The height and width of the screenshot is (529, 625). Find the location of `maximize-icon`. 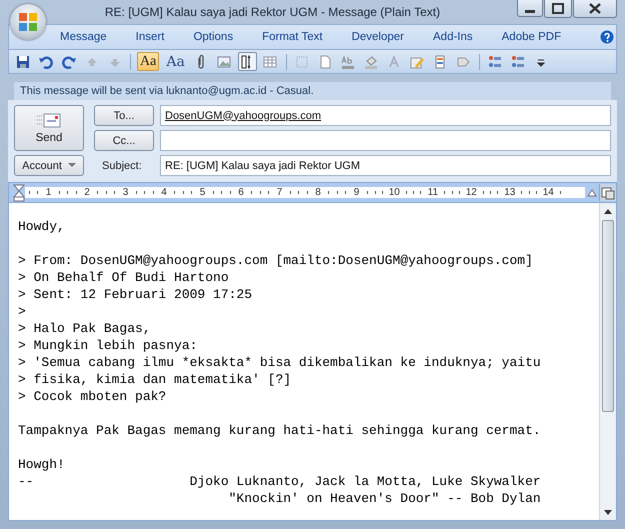

maximize-icon is located at coordinates (558, 8).